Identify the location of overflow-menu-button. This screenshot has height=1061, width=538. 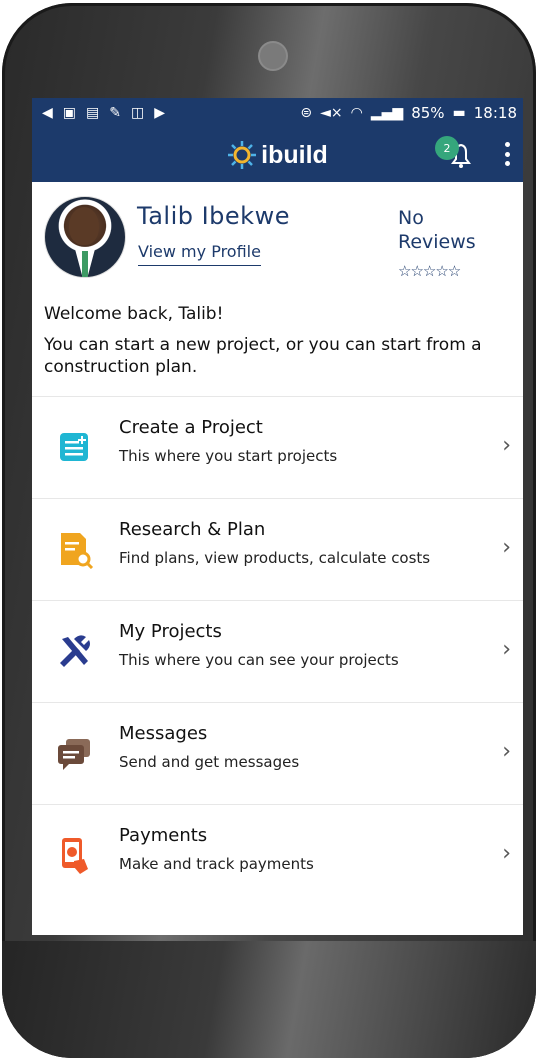
(508, 154).